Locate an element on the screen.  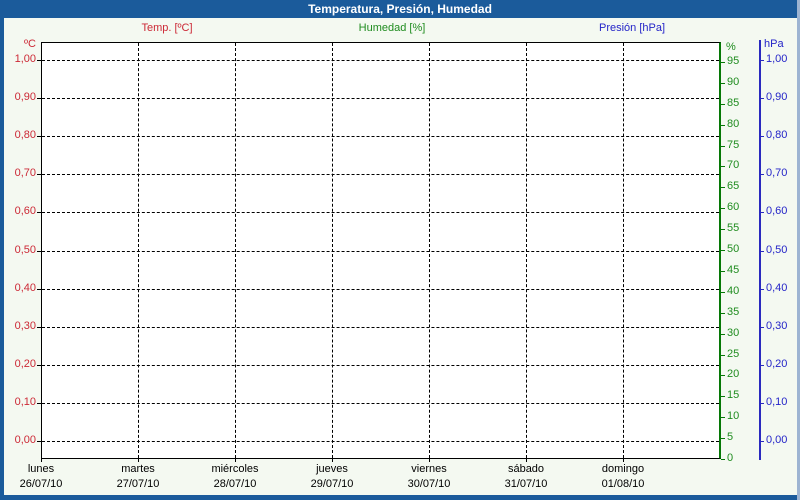
y-axis-tick-label-humidity: 50 is located at coordinates (733, 249).